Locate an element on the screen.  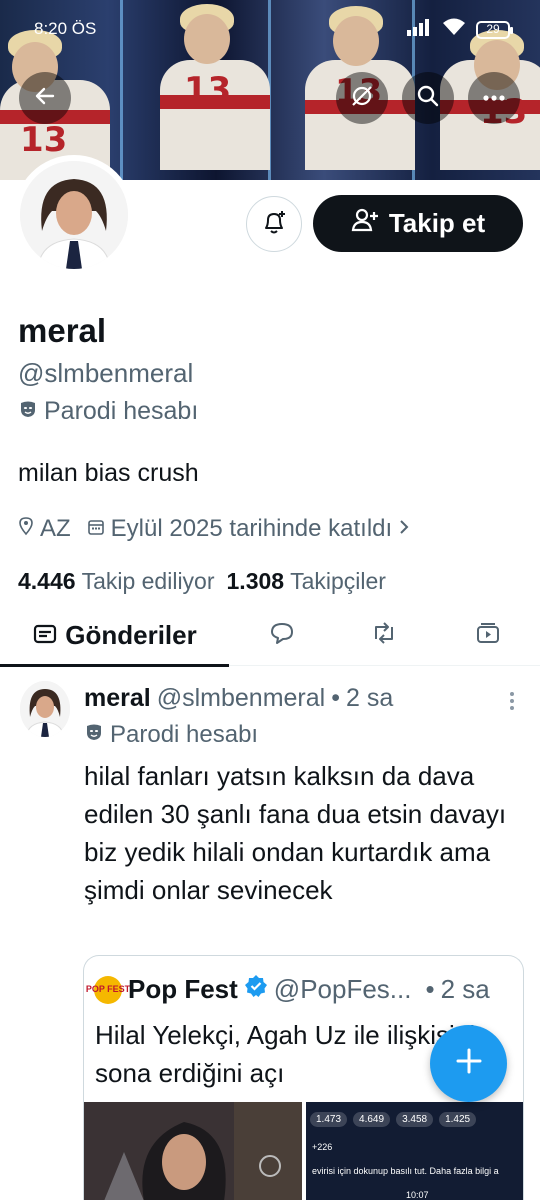
repost-icon is located at coordinates (384, 635).